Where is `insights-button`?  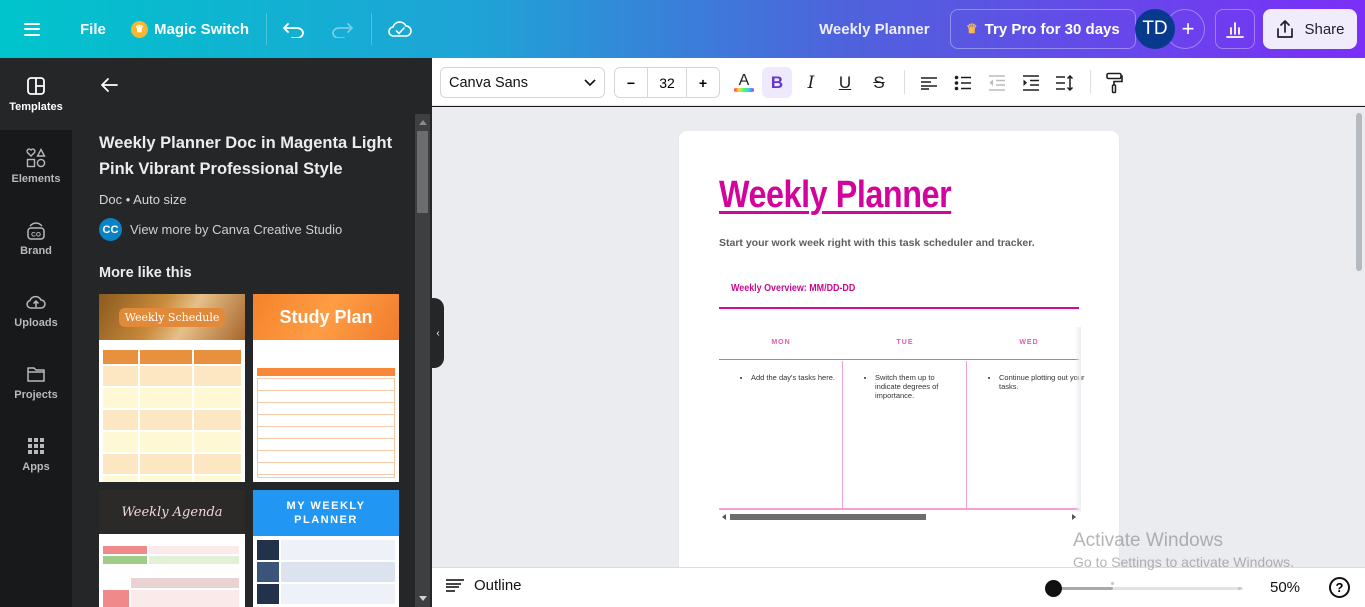 insights-button is located at coordinates (1235, 29).